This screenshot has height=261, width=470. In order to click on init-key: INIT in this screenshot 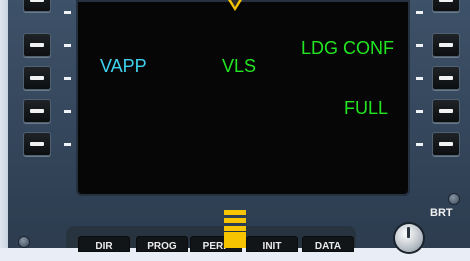, I will do `click(272, 244)`.